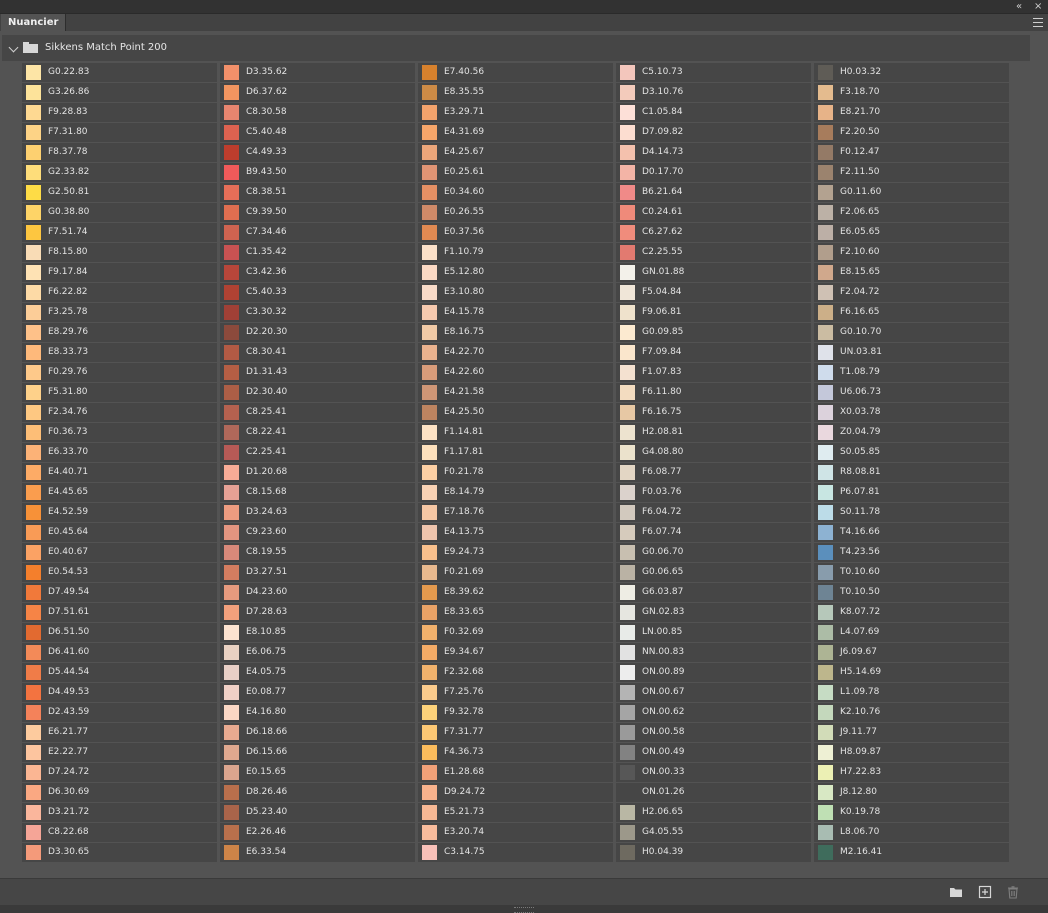 The width and height of the screenshot is (1048, 913). I want to click on swatch-item: ON.00.58, so click(713, 732).